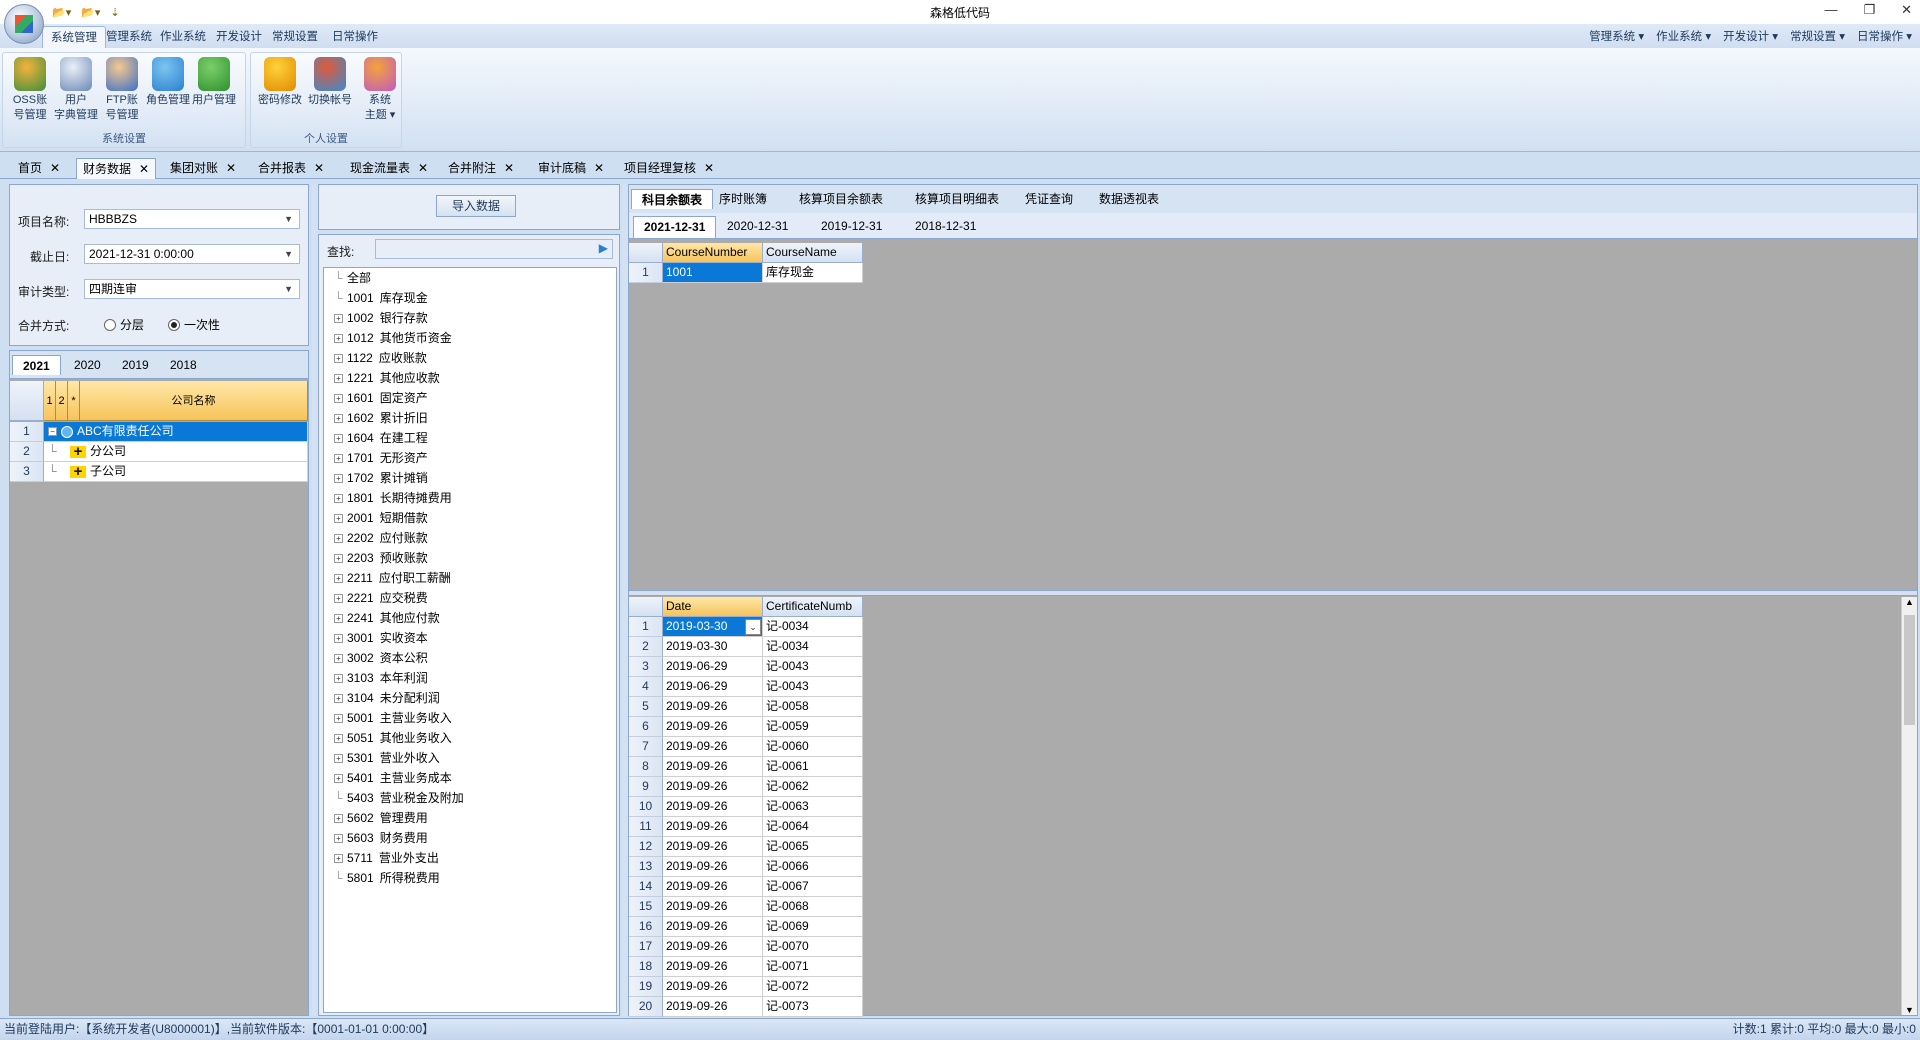 The image size is (1920, 1040). Describe the element at coordinates (376, 658) in the screenshot. I see `tree-node: +3002 资本公积` at that location.